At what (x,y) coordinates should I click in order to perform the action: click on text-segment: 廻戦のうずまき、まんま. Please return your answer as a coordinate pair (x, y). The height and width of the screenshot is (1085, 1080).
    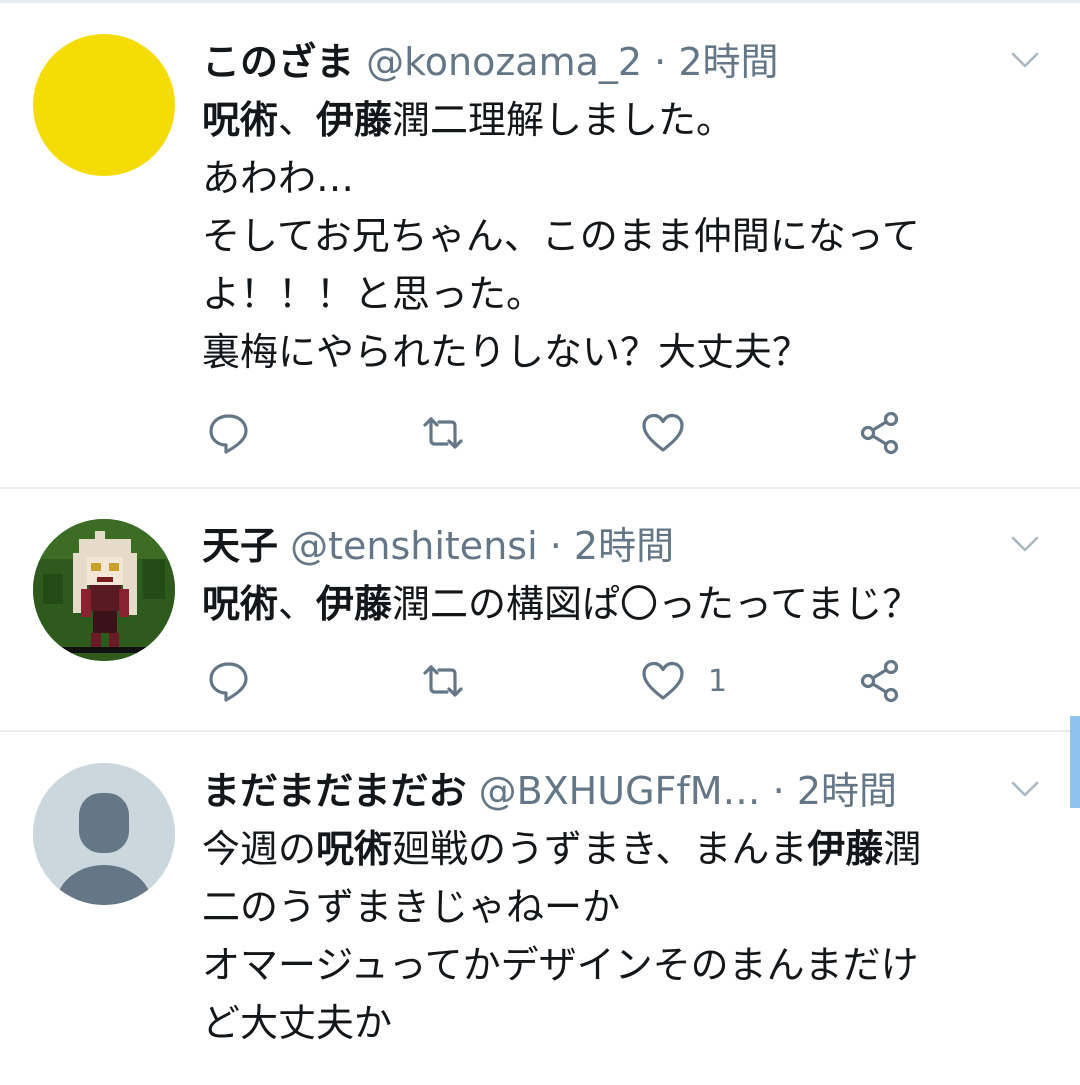
    Looking at the image, I should click on (600, 849).